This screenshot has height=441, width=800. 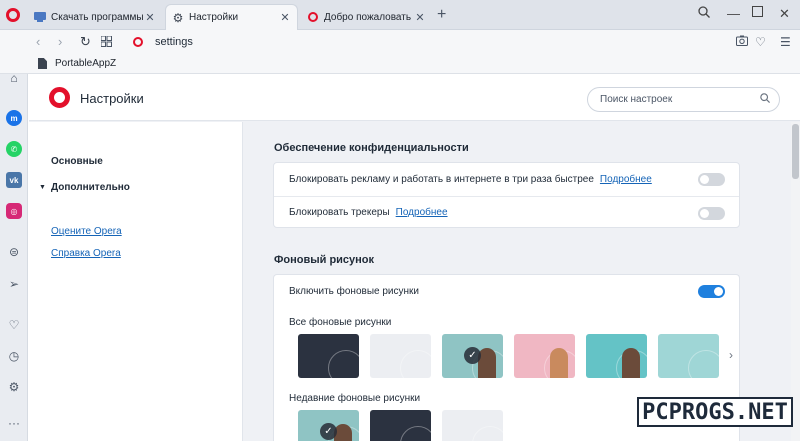 What do you see at coordinates (506, 291) in the screenshot?
I see `enable-wallpapers-row: Включить фоновые рисунки` at bounding box center [506, 291].